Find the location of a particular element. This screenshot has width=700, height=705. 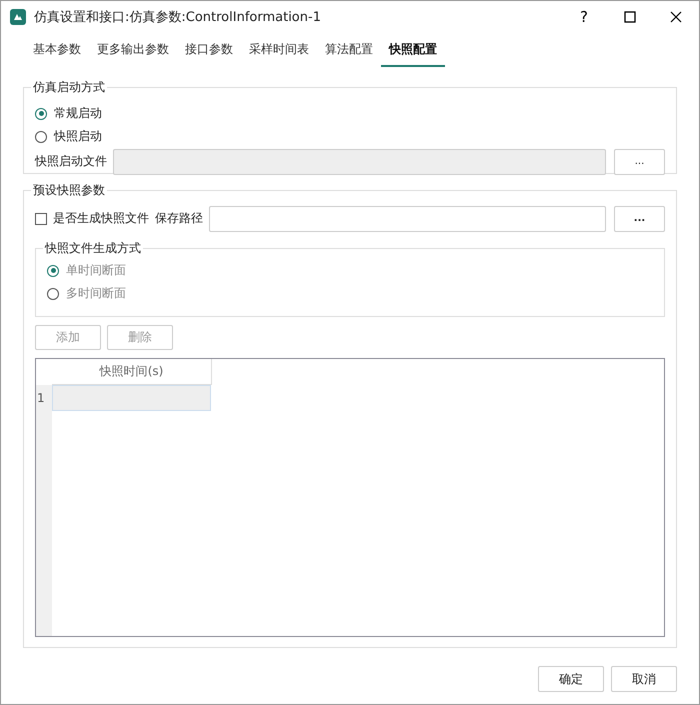

field-label: 快照启动文件 is located at coordinates (71, 161).